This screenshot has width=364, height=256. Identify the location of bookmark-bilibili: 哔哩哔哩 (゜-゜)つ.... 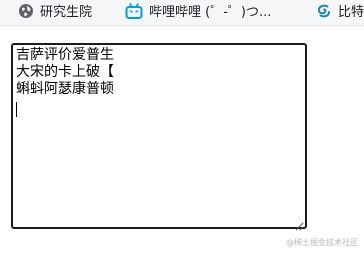
(198, 12).